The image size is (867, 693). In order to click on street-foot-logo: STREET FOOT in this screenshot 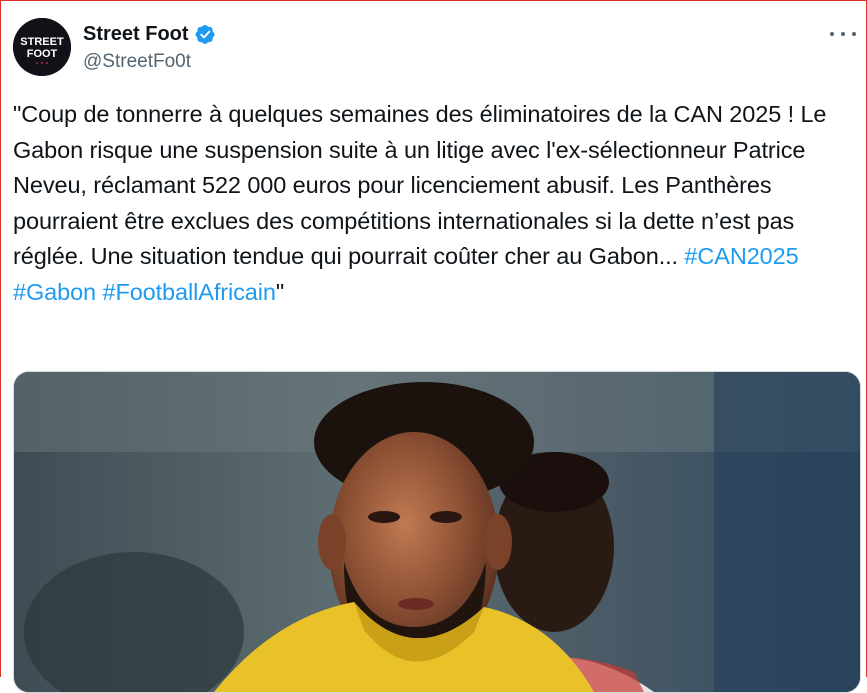, I will do `click(42, 47)`.